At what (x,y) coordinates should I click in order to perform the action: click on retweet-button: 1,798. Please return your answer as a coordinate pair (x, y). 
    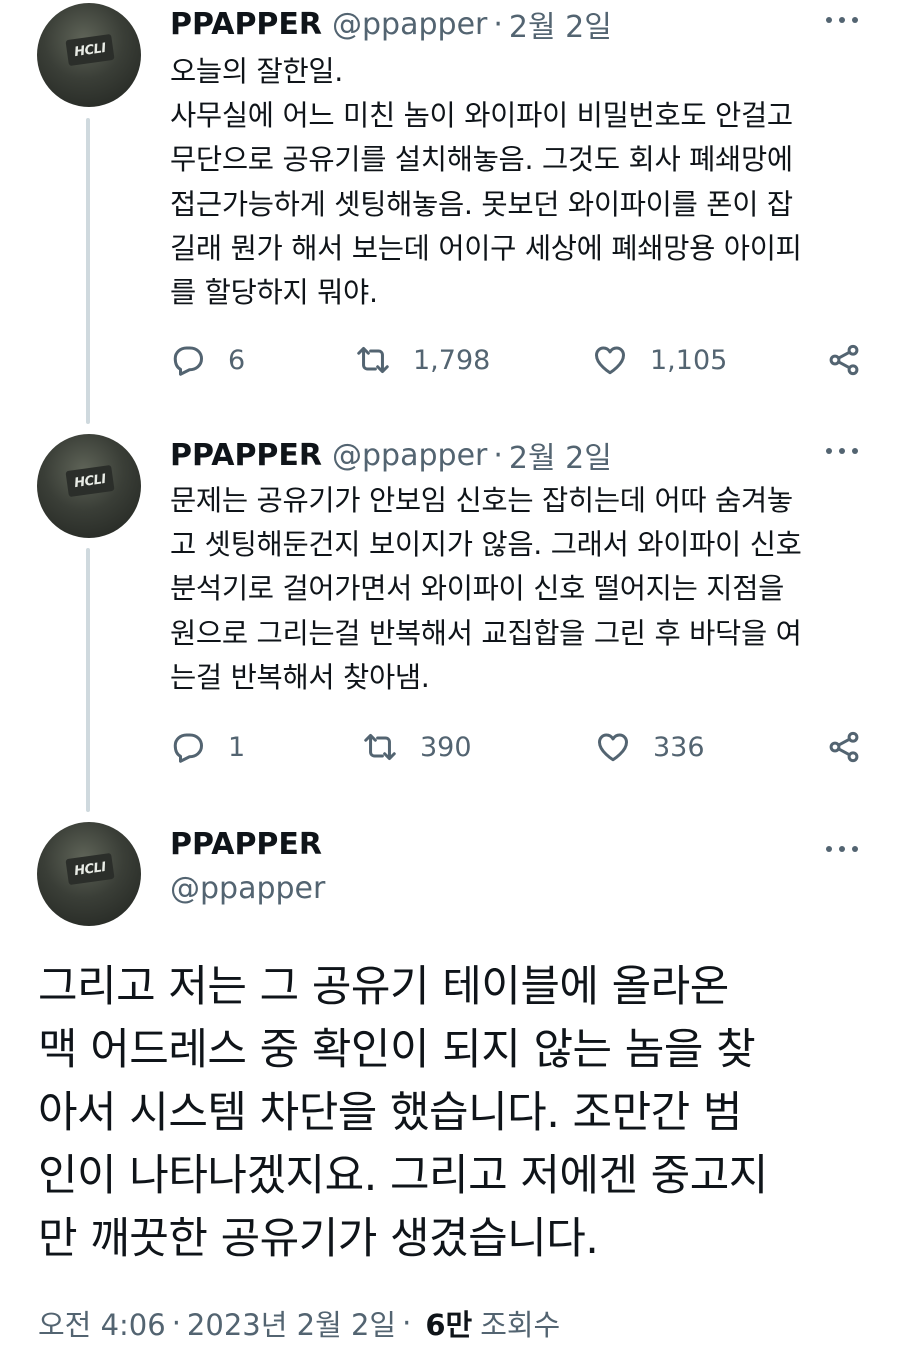
    Looking at the image, I should click on (422, 360).